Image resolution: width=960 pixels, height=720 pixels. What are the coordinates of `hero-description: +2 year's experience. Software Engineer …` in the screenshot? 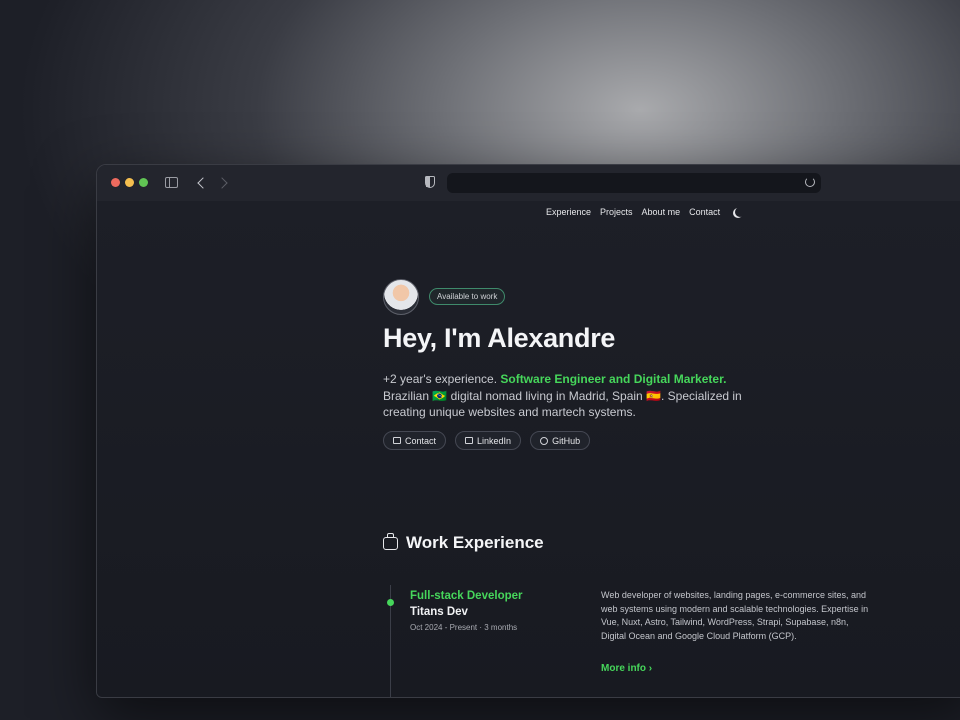 It's located at (578, 396).